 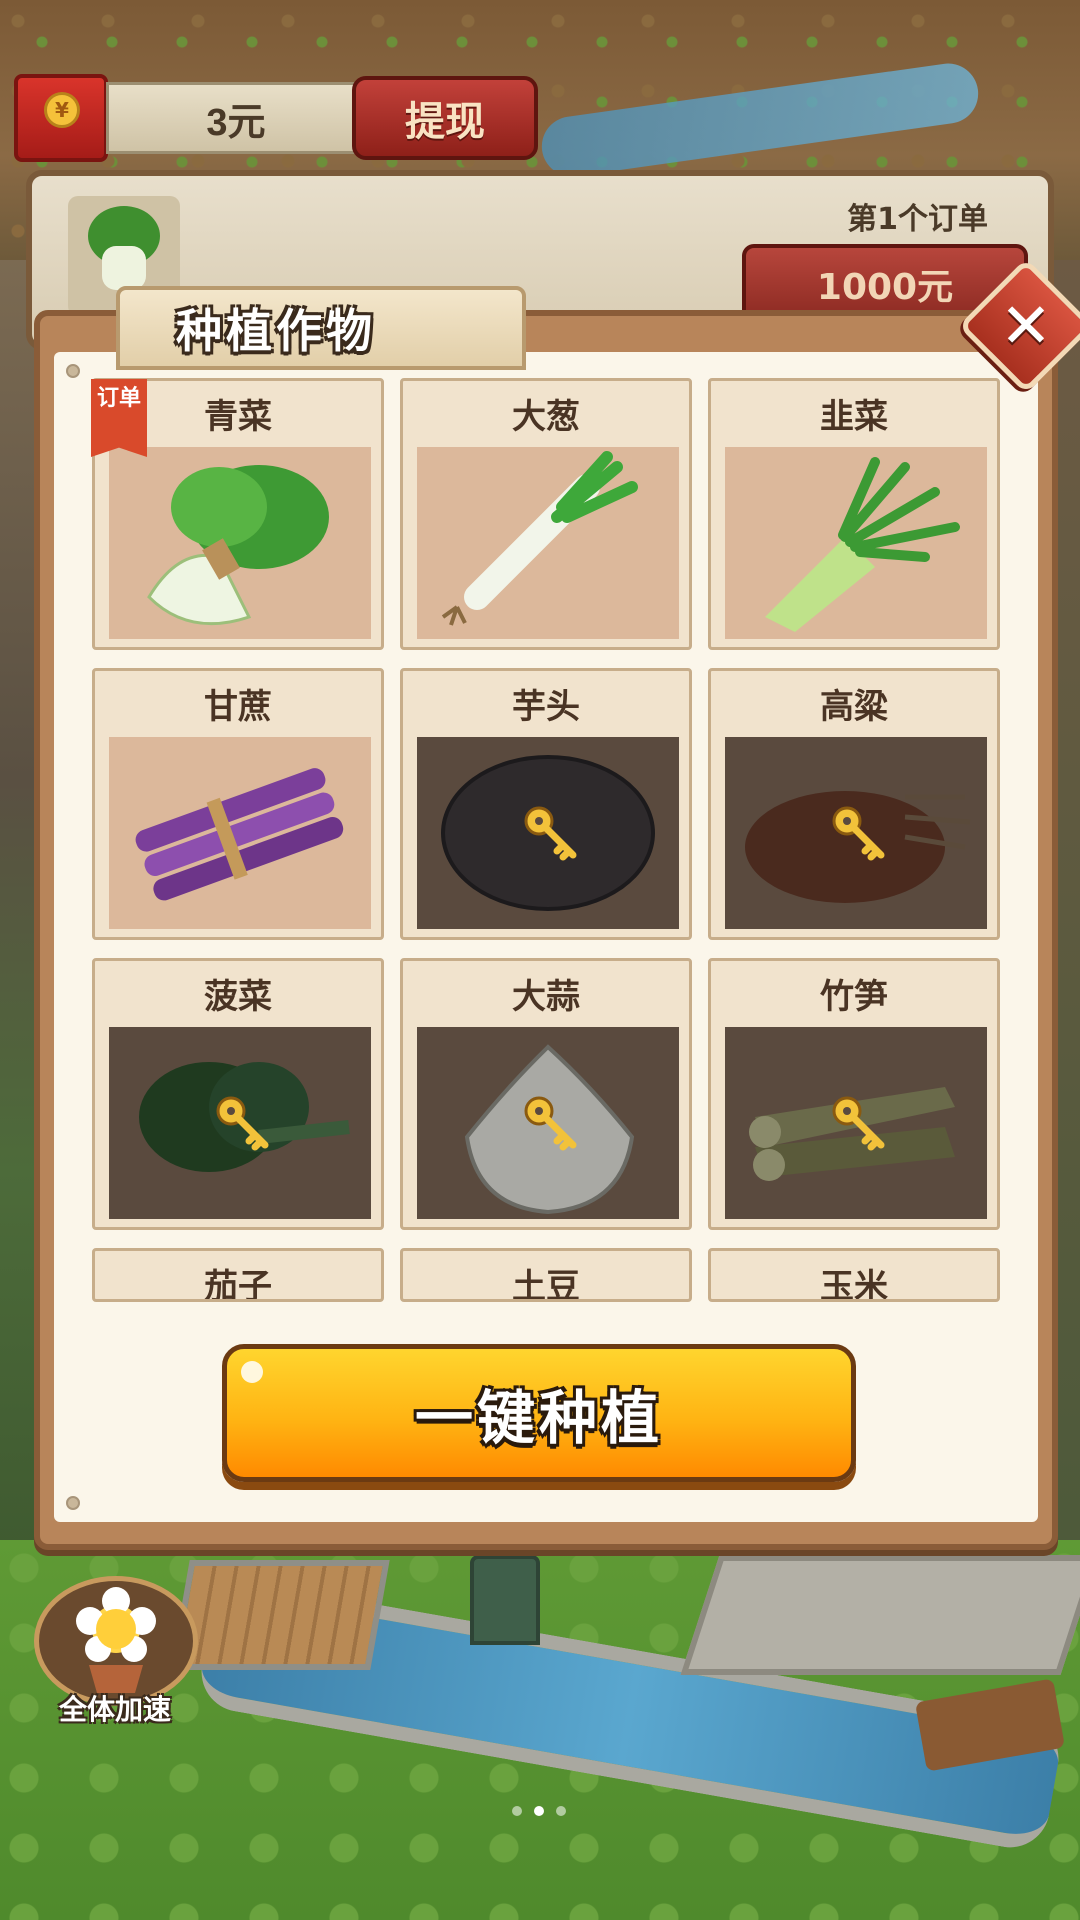 I want to click on crop-name: 大蒜, so click(x=546, y=997).